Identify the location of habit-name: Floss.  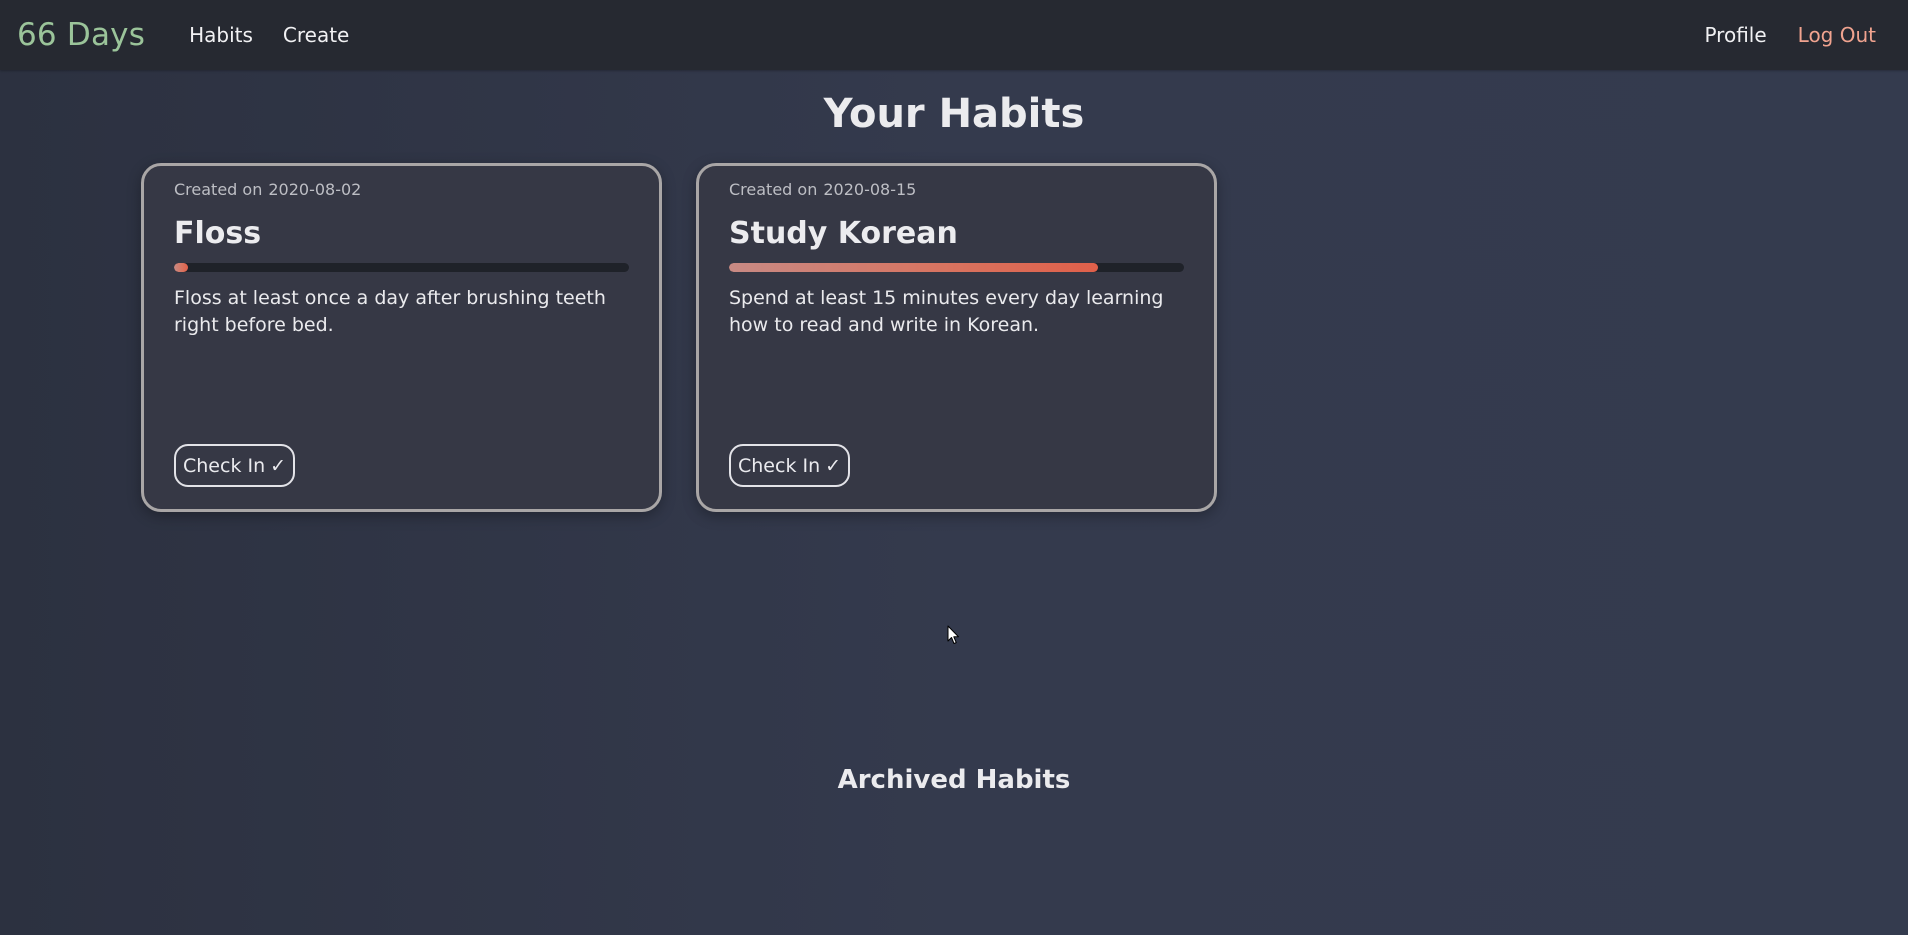
(218, 233).